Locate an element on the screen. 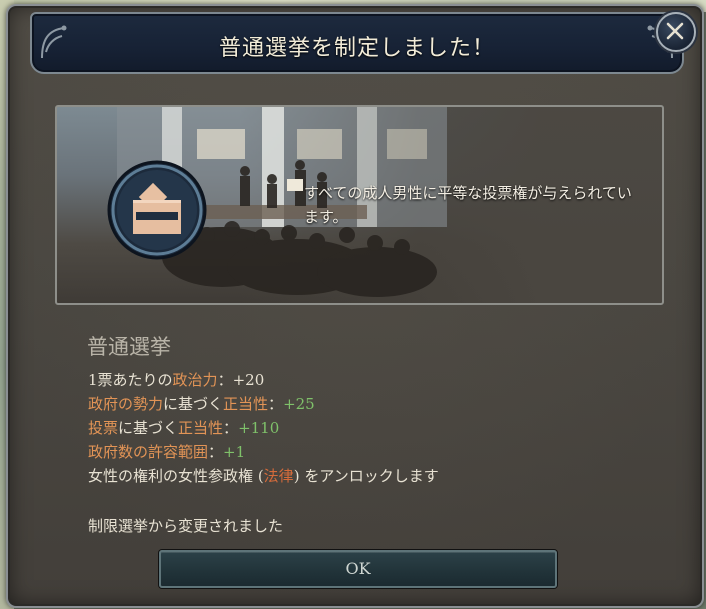 This screenshot has width=706, height=609. effect-text: の is located at coordinates (171, 476).